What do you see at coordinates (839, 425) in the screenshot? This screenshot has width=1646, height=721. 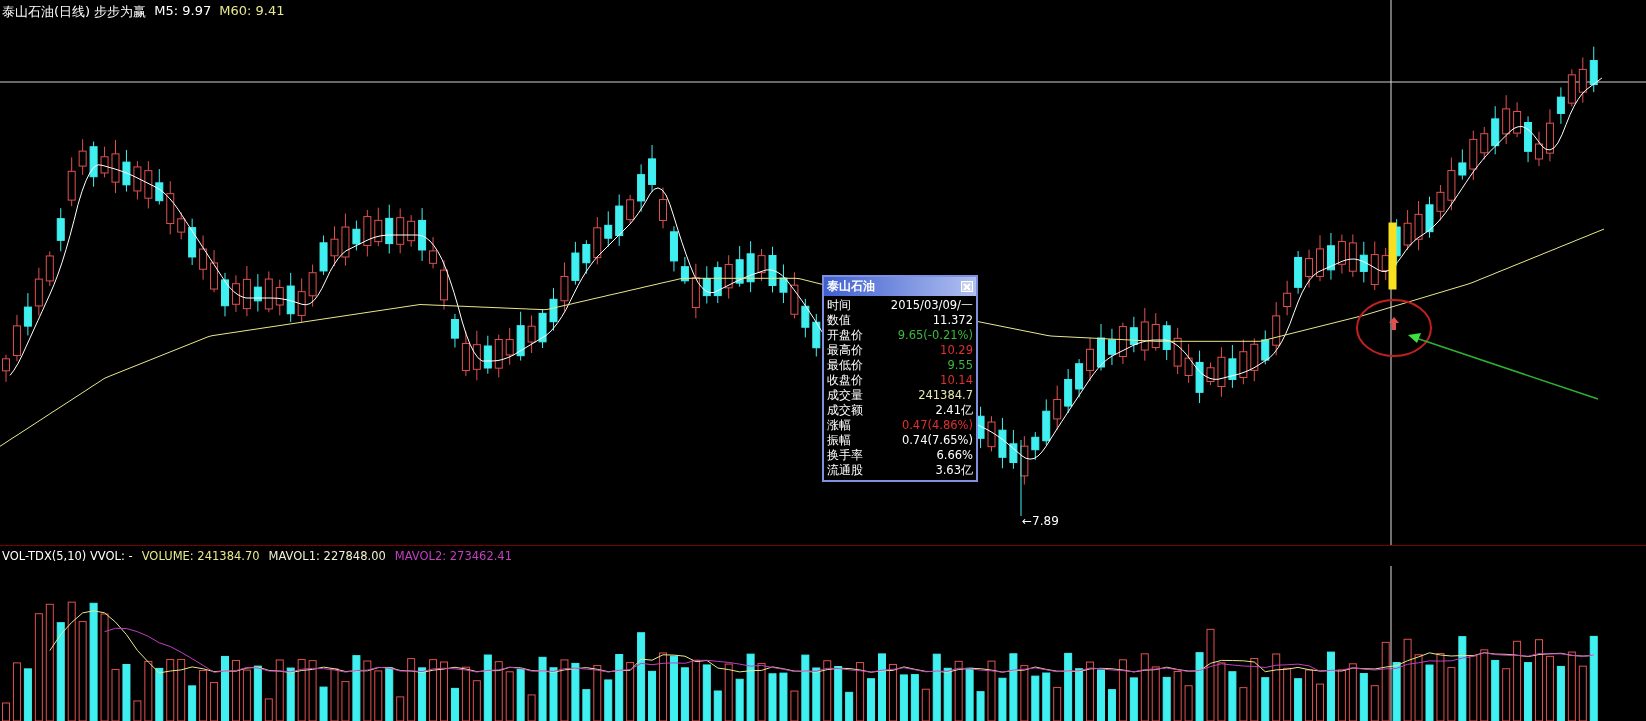 I see `field-label: 涨幅` at bounding box center [839, 425].